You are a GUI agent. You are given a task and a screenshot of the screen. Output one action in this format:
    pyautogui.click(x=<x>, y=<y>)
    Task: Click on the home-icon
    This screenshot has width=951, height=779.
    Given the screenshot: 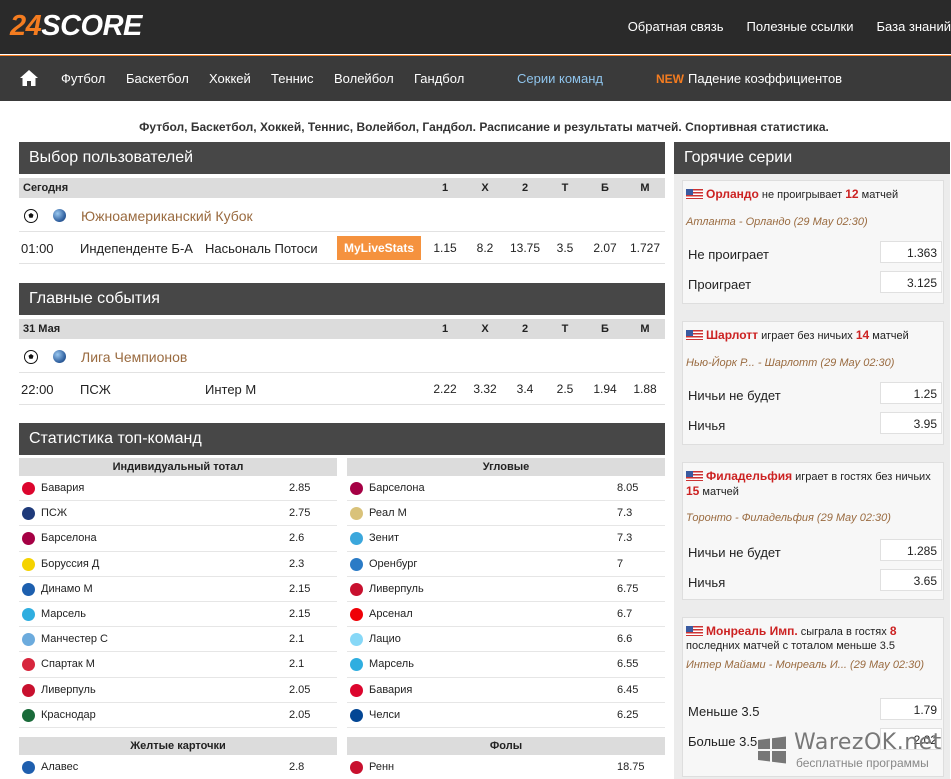 What is the action you would take?
    pyautogui.click(x=29, y=78)
    